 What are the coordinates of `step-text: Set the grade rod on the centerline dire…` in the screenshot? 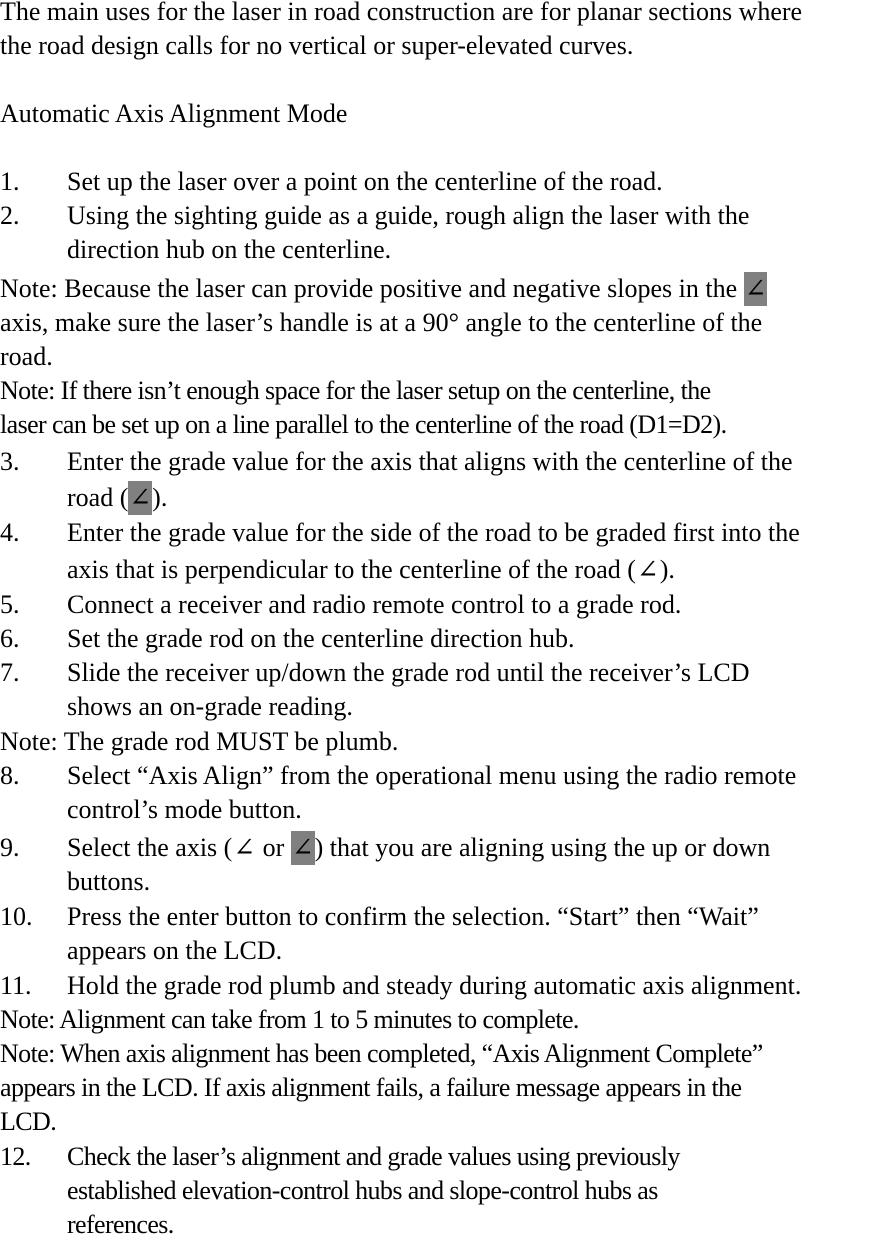 It's located at (321, 638).